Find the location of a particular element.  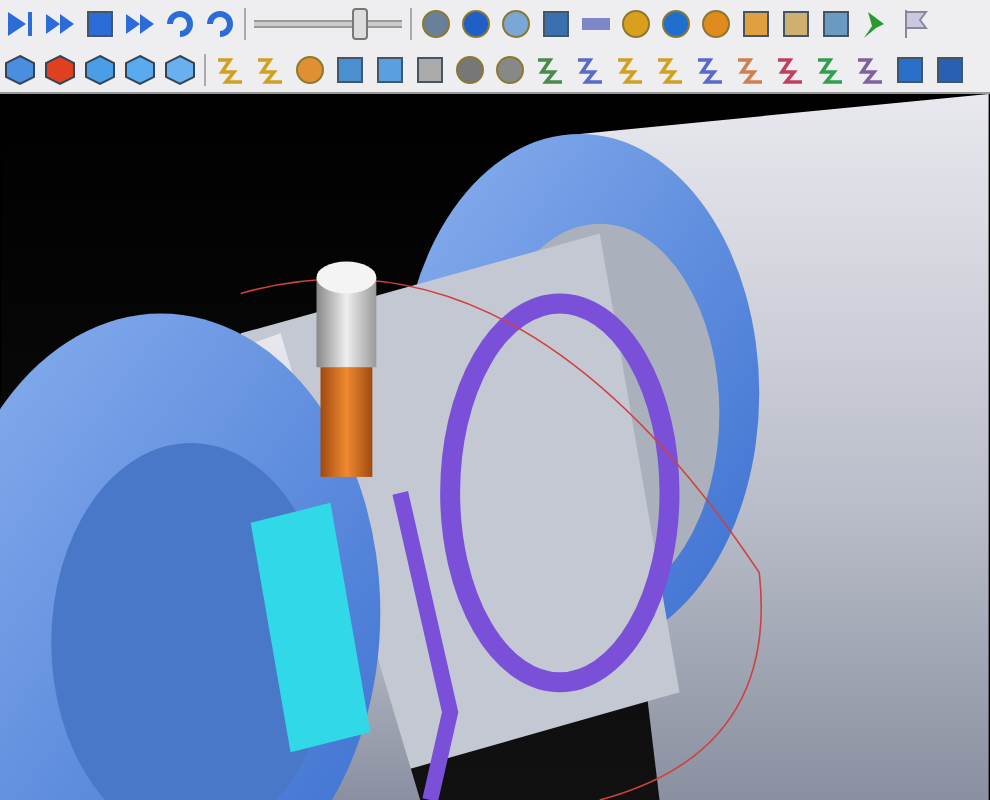

flag-icon is located at coordinates (916, 23).